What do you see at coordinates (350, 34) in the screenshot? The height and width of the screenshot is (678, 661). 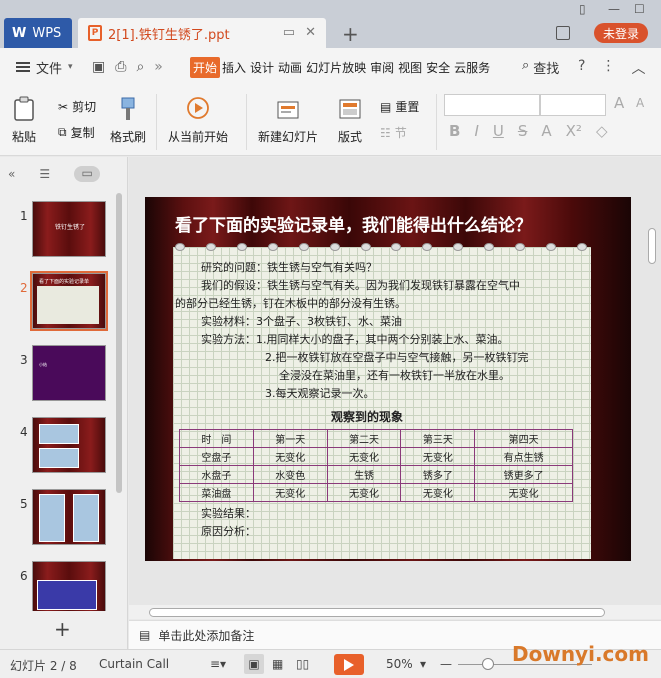 I see `new-tab-button: +` at bounding box center [350, 34].